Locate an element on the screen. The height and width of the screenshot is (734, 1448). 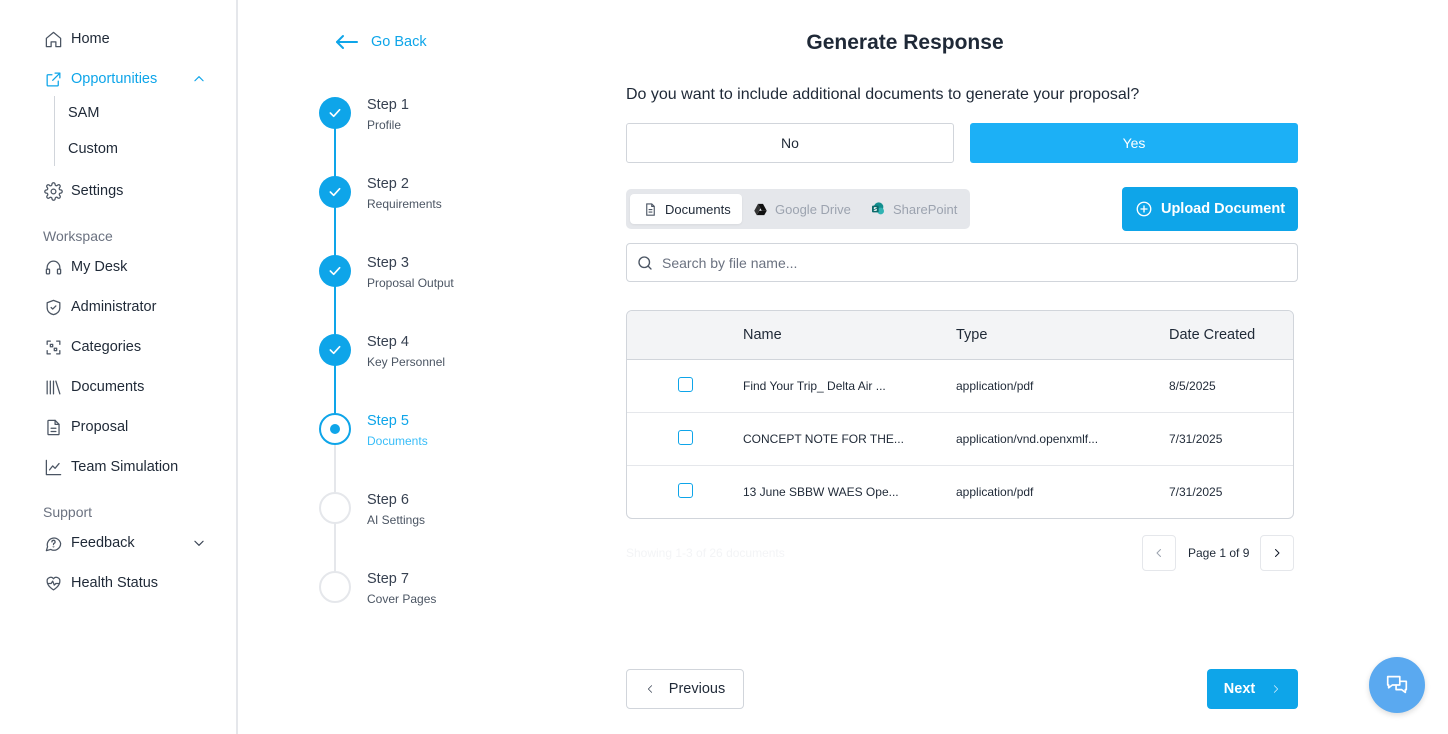
sidebar-item-settings: Settings is located at coordinates (83, 191).